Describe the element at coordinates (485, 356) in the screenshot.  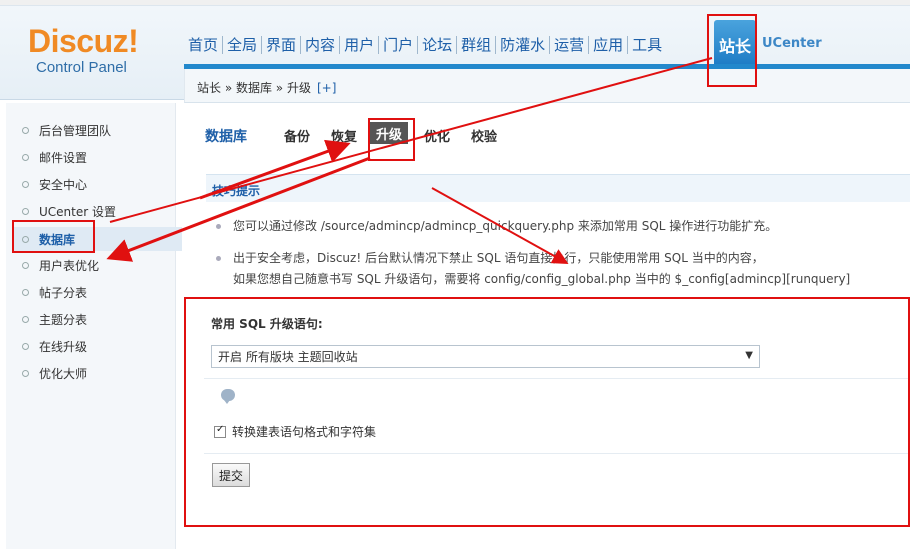
I see `sql-select: 开启 所有版块 主题回收站 ▼` at that location.